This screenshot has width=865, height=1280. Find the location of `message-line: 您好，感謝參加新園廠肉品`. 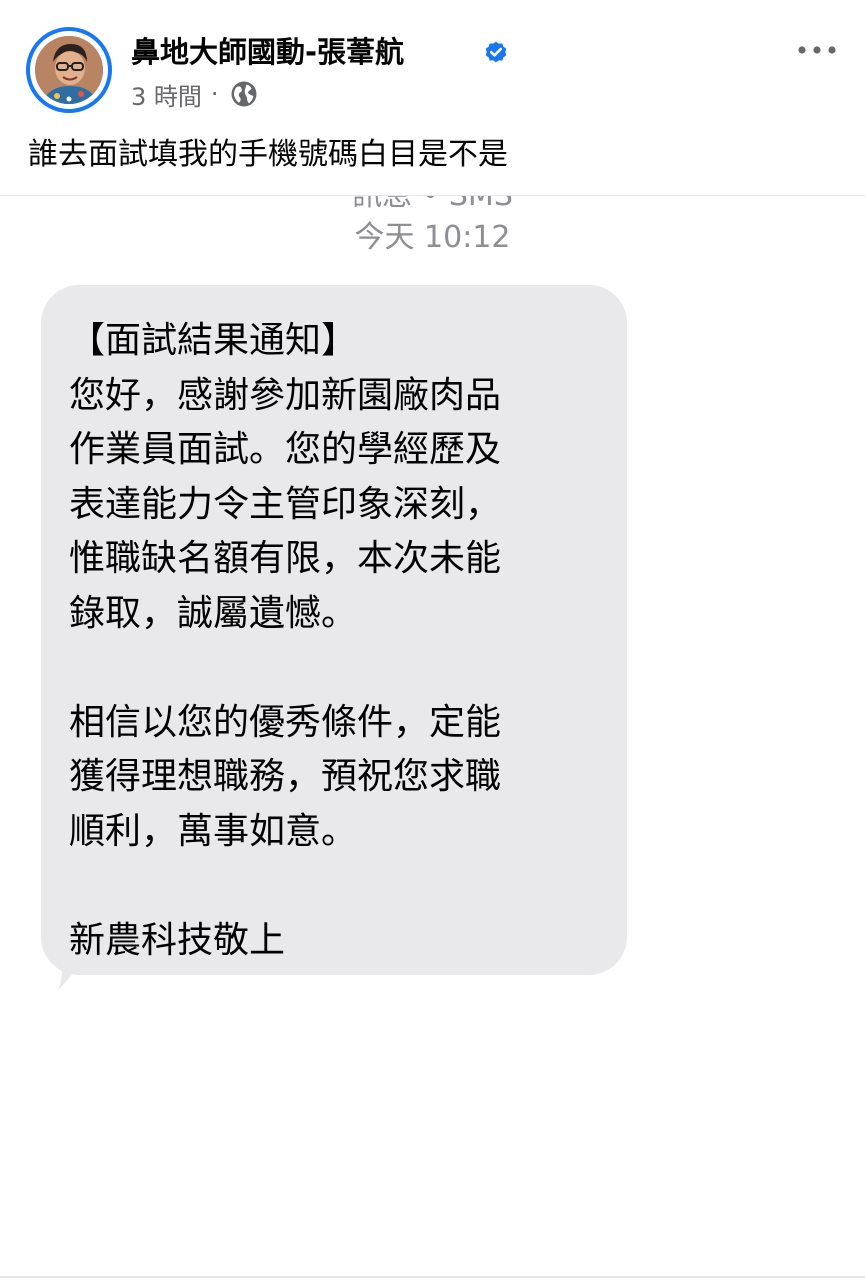

message-line: 您好，感謝參加新園廠肉品 is located at coordinates (285, 395).